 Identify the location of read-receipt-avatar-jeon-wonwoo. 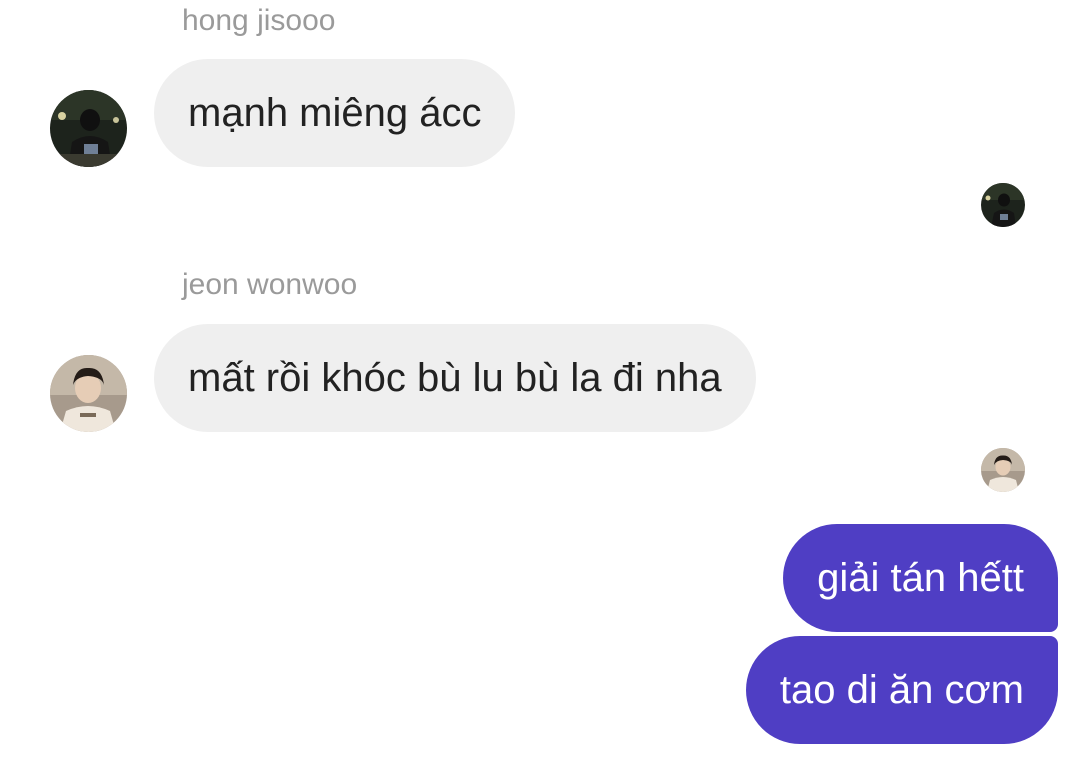
(1003, 470).